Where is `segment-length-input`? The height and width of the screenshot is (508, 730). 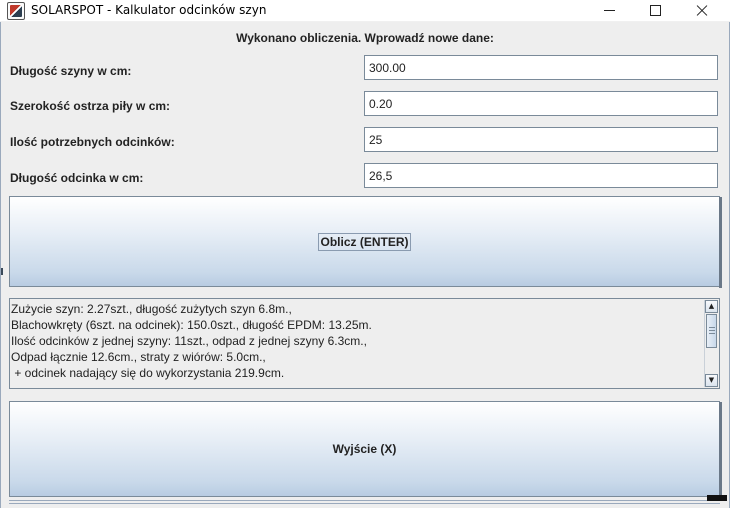
segment-length-input is located at coordinates (541, 175).